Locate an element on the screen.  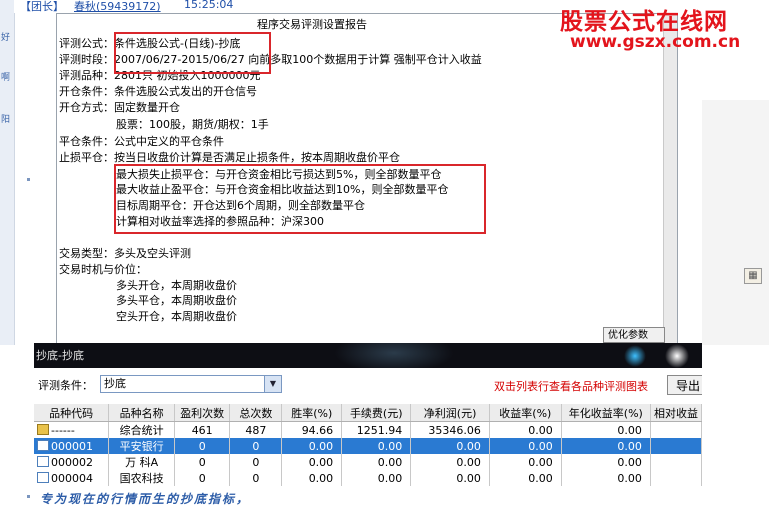
report-line: 目标周期平仓：开仓达到6个周期，则全部数量平仓 is located at coordinates (240, 205).